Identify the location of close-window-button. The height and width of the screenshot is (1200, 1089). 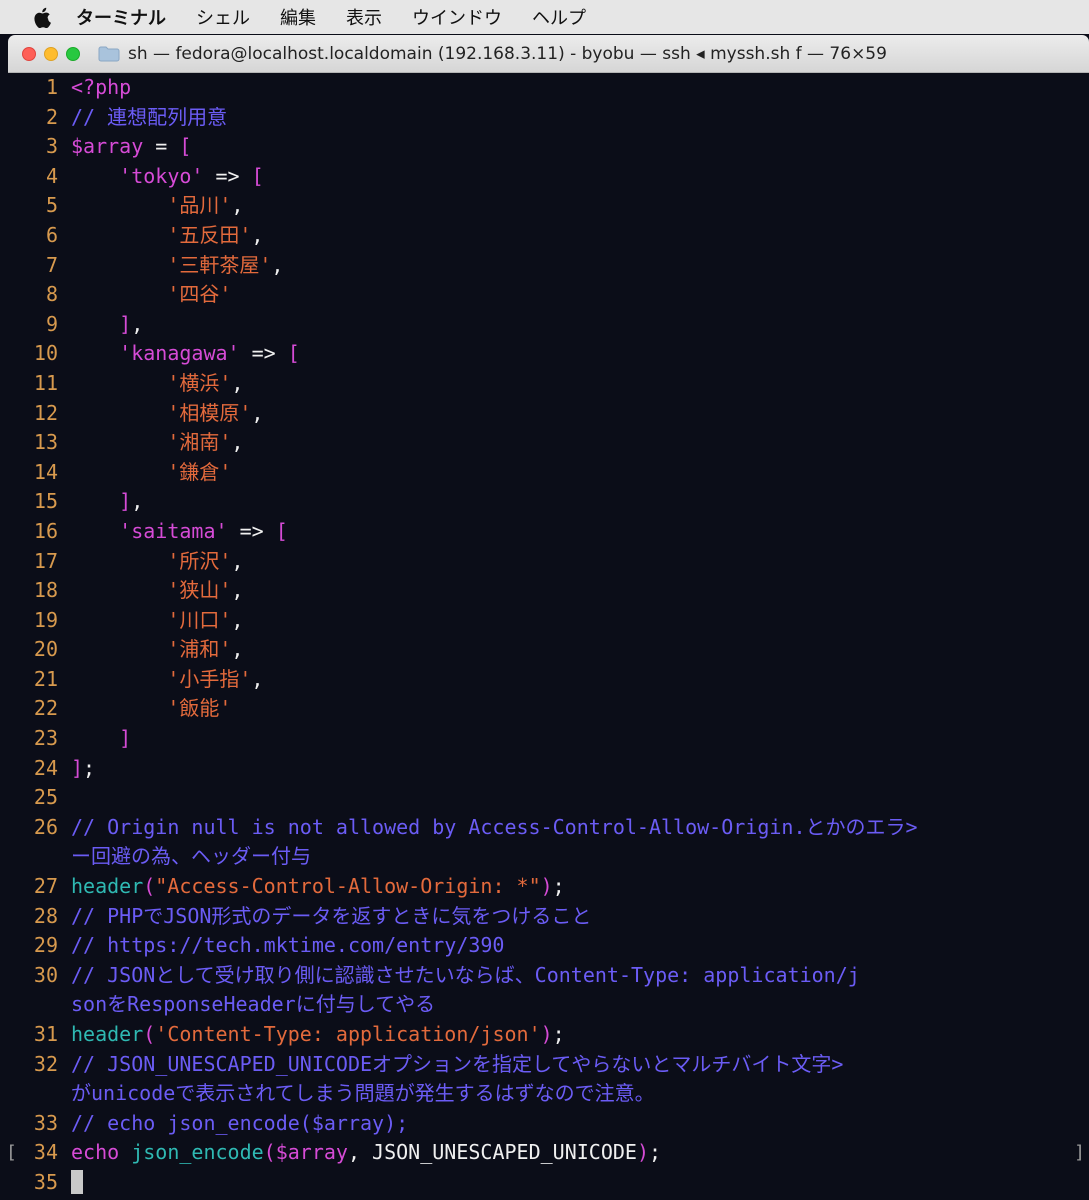
(29, 53).